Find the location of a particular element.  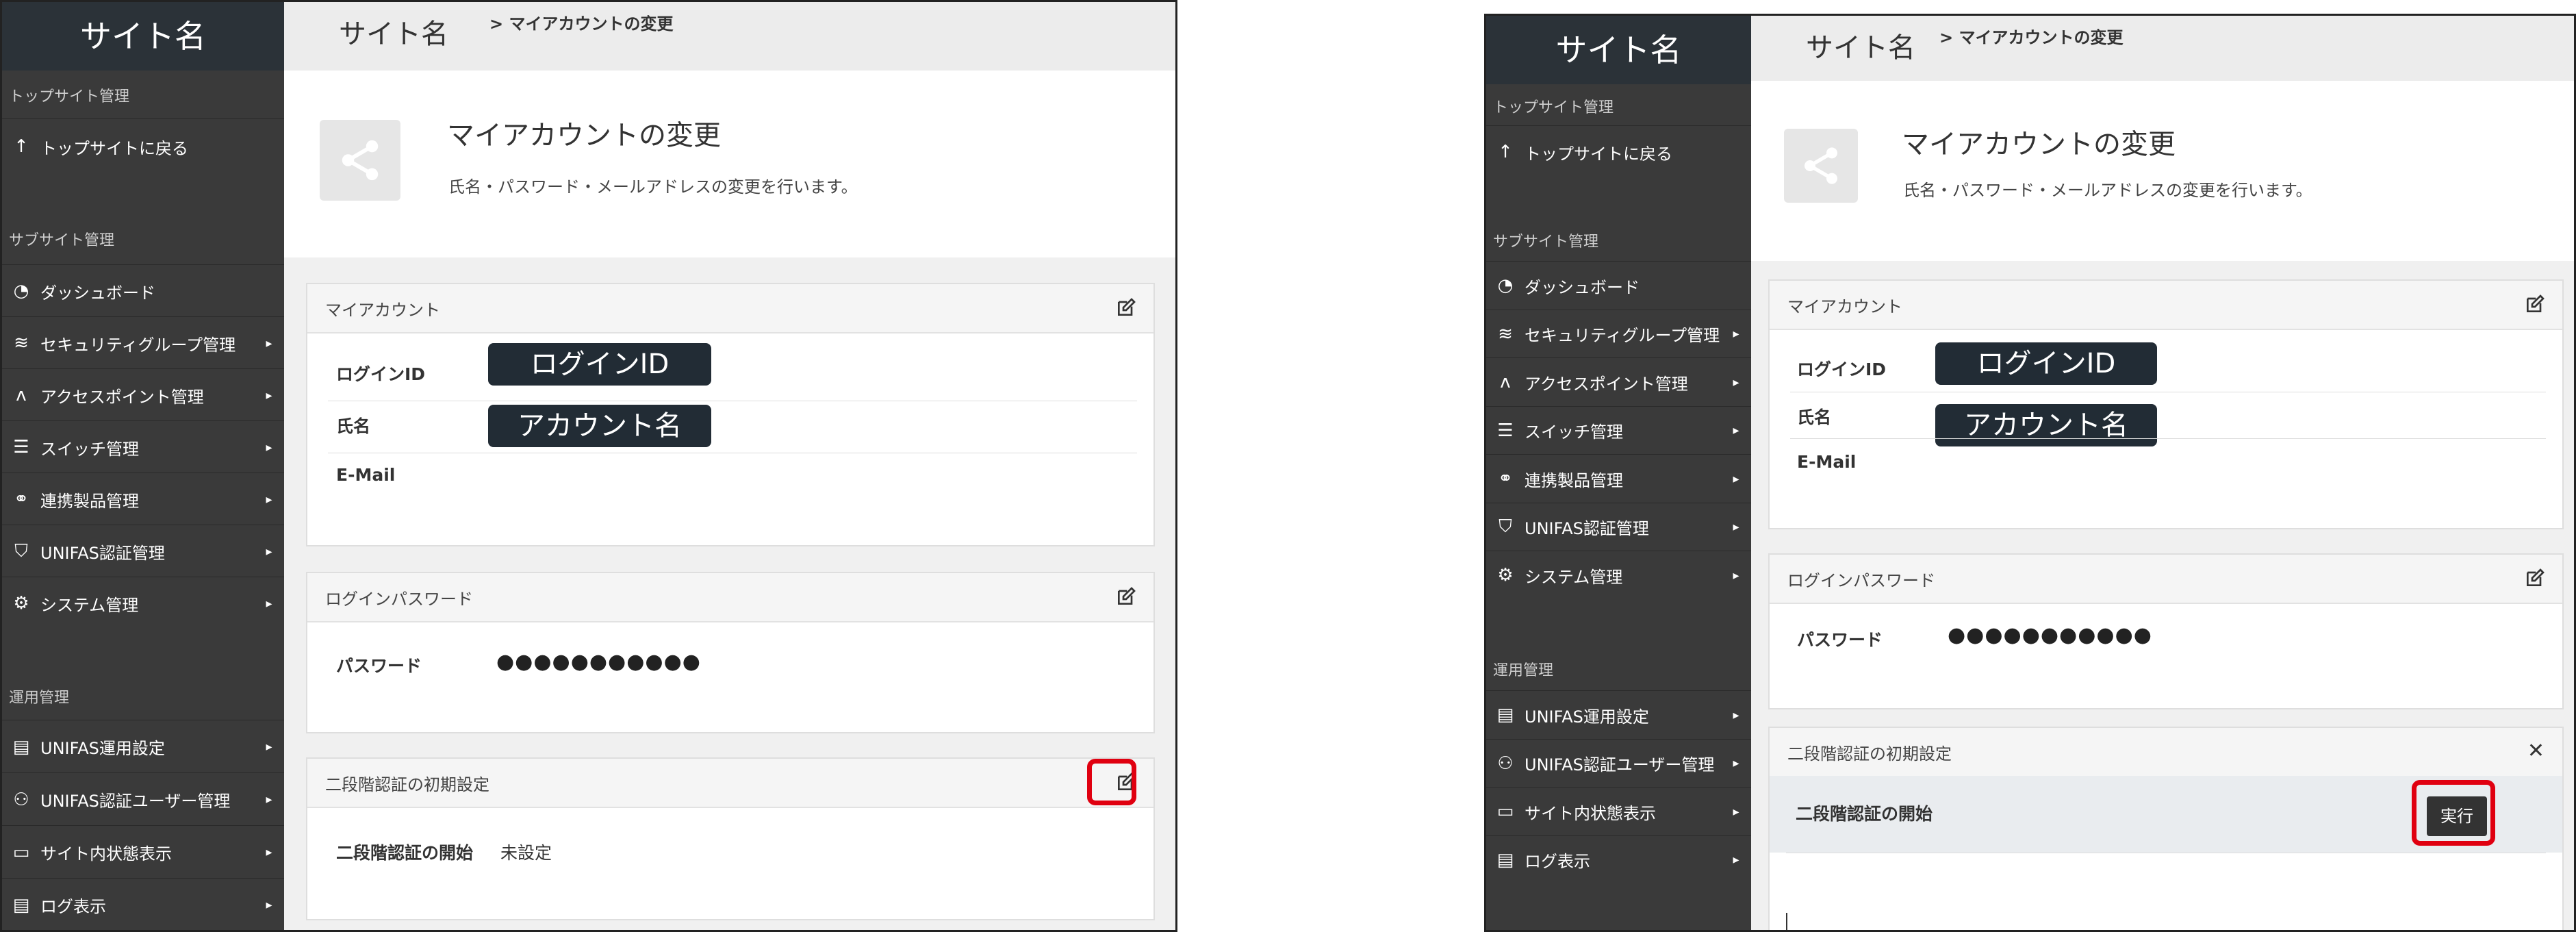

highlight-edit-two-factor is located at coordinates (1111, 782).